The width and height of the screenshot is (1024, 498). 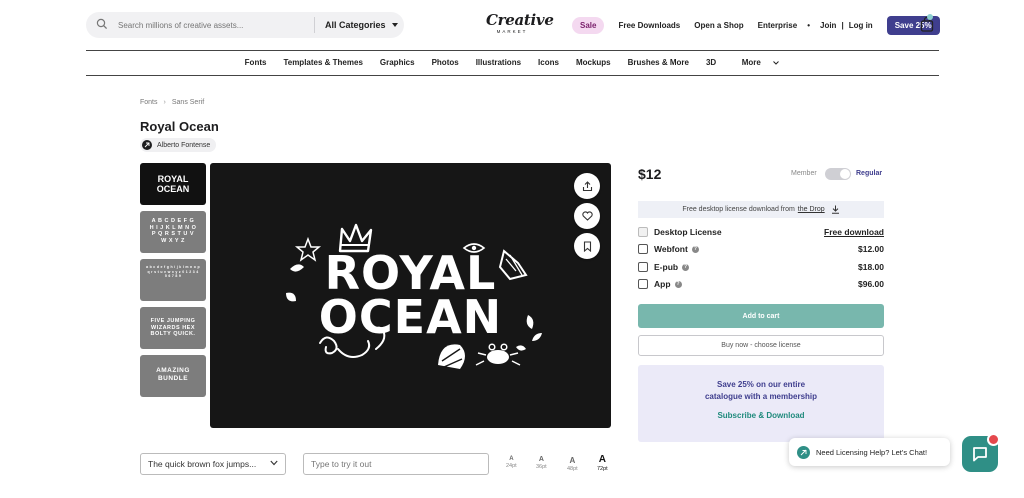 What do you see at coordinates (588, 25) in the screenshot?
I see `sale-link: Sale` at bounding box center [588, 25].